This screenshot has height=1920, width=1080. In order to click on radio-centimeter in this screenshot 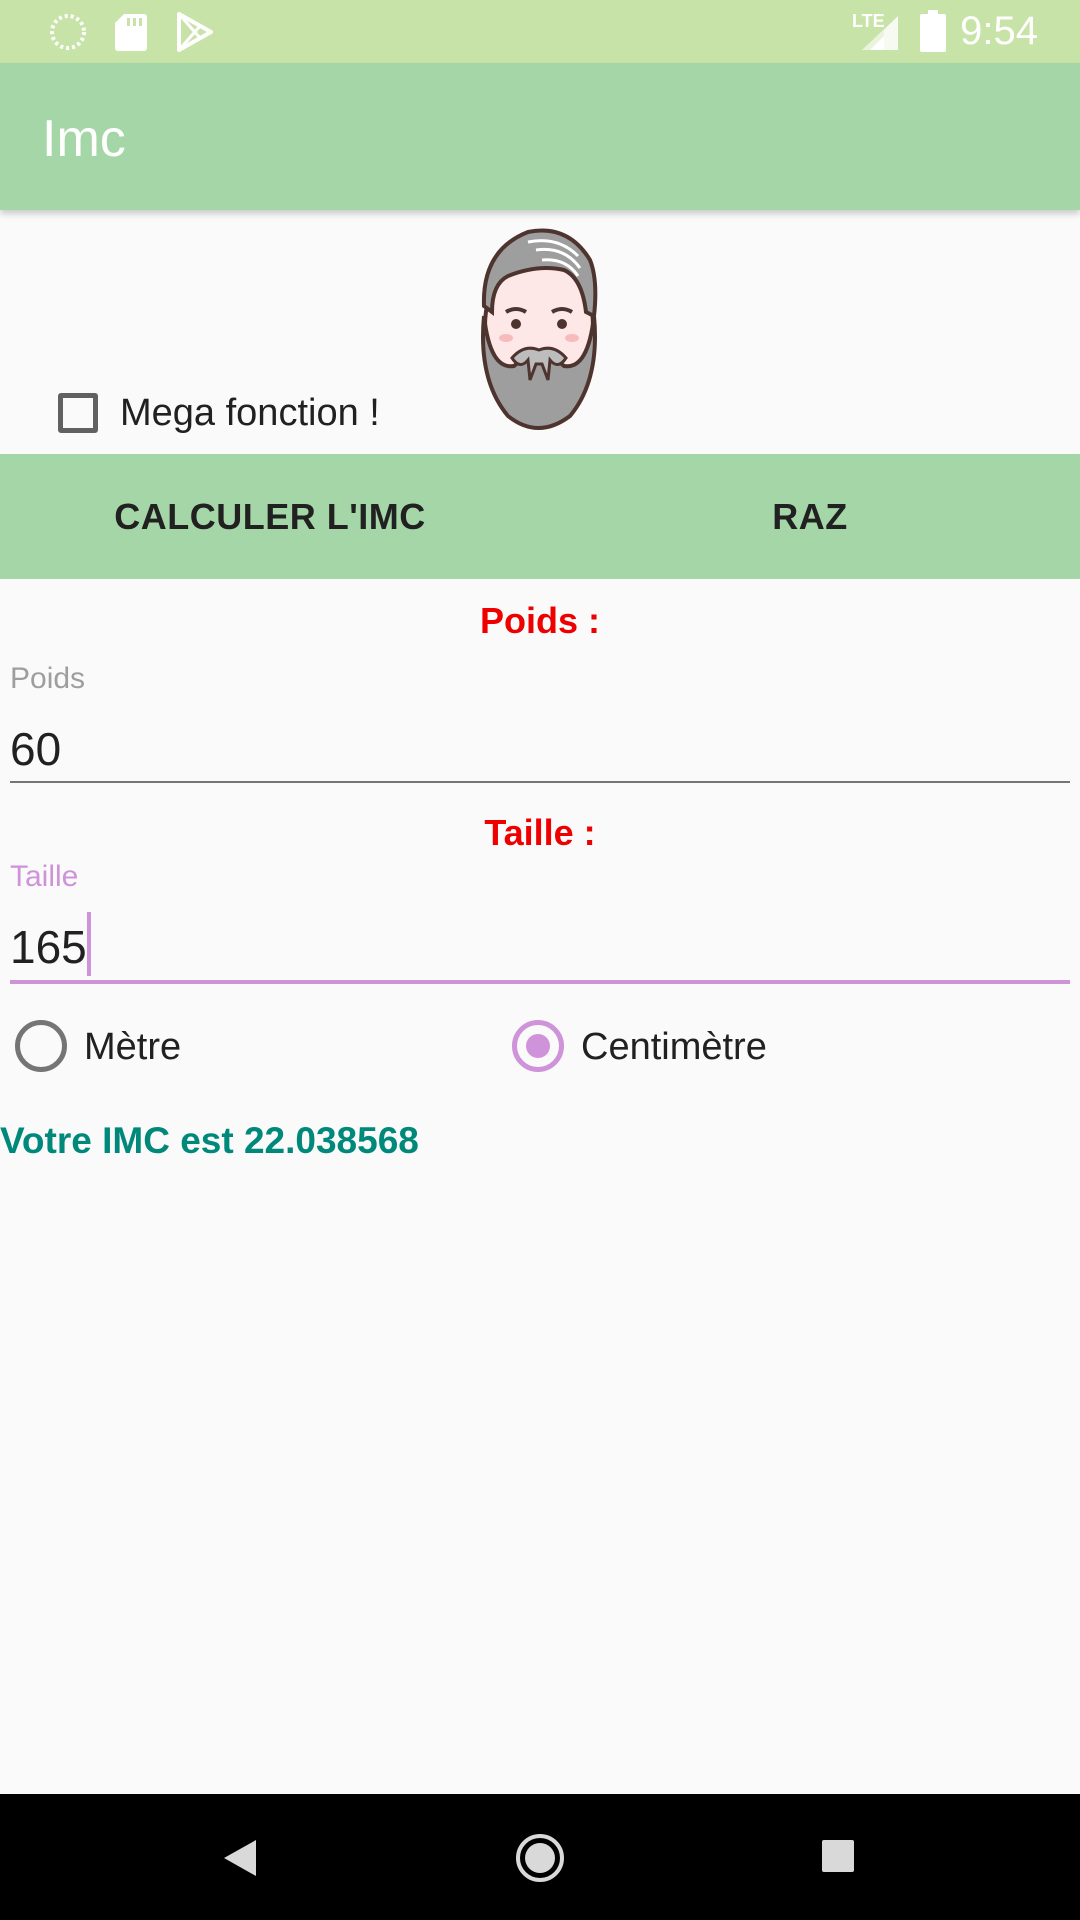, I will do `click(538, 1046)`.